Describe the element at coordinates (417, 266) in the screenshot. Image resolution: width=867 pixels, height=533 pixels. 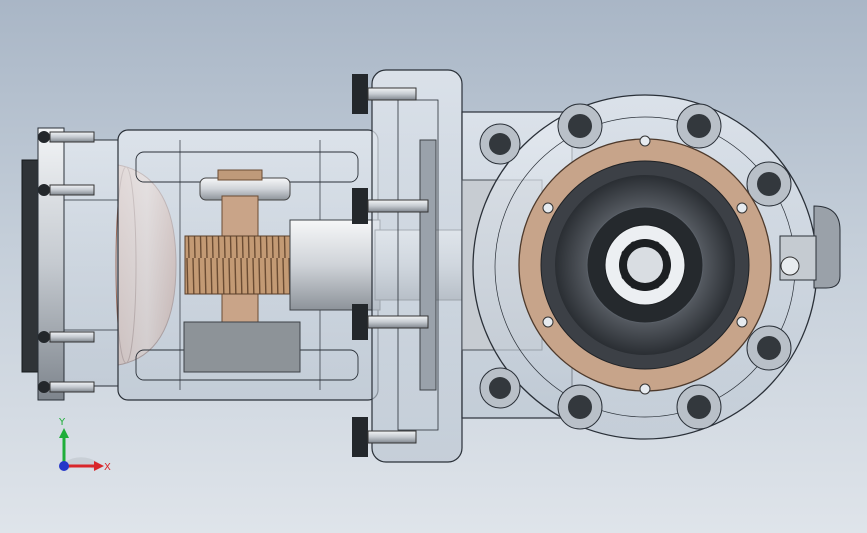
I see `middle-flange` at that location.